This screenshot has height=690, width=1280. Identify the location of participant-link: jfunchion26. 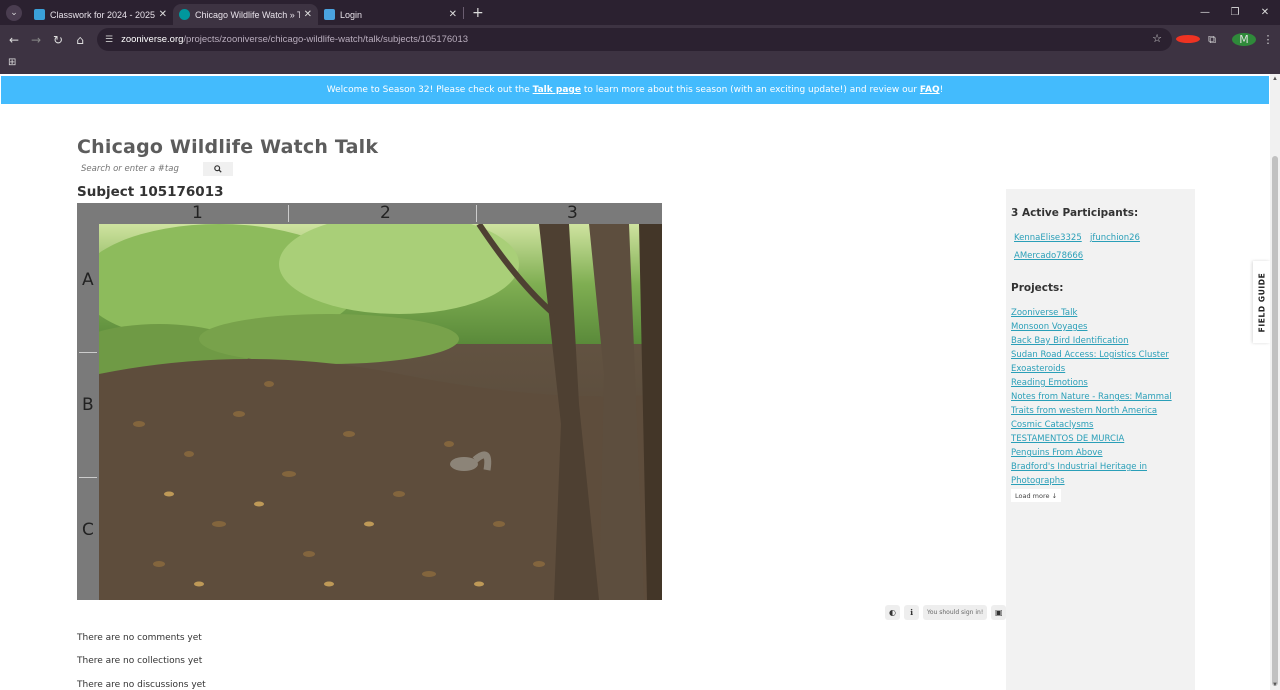
(1115, 238).